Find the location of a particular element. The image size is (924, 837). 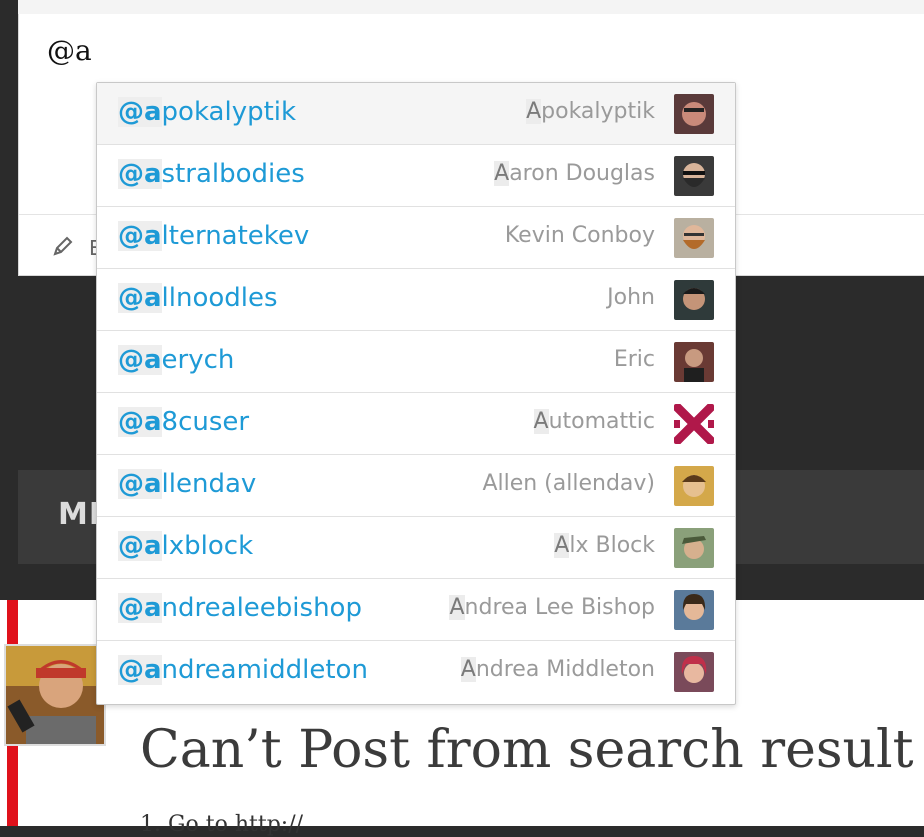

suggestion-name: John is located at coordinates (631, 297).